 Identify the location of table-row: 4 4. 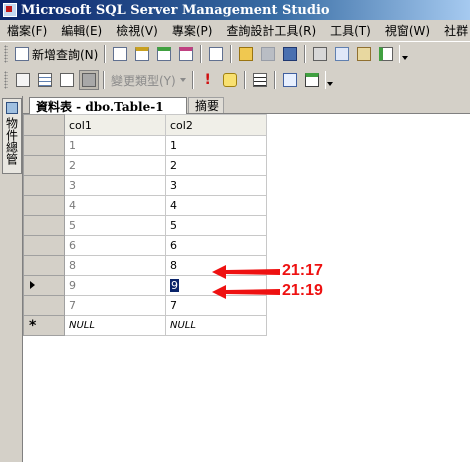
(145, 205).